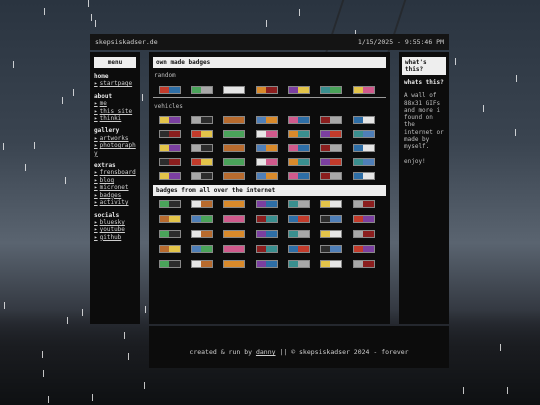  Describe the element at coordinates (115, 187) in the screenshot. I see `menu-link-micronet: ▸ micronet` at that location.